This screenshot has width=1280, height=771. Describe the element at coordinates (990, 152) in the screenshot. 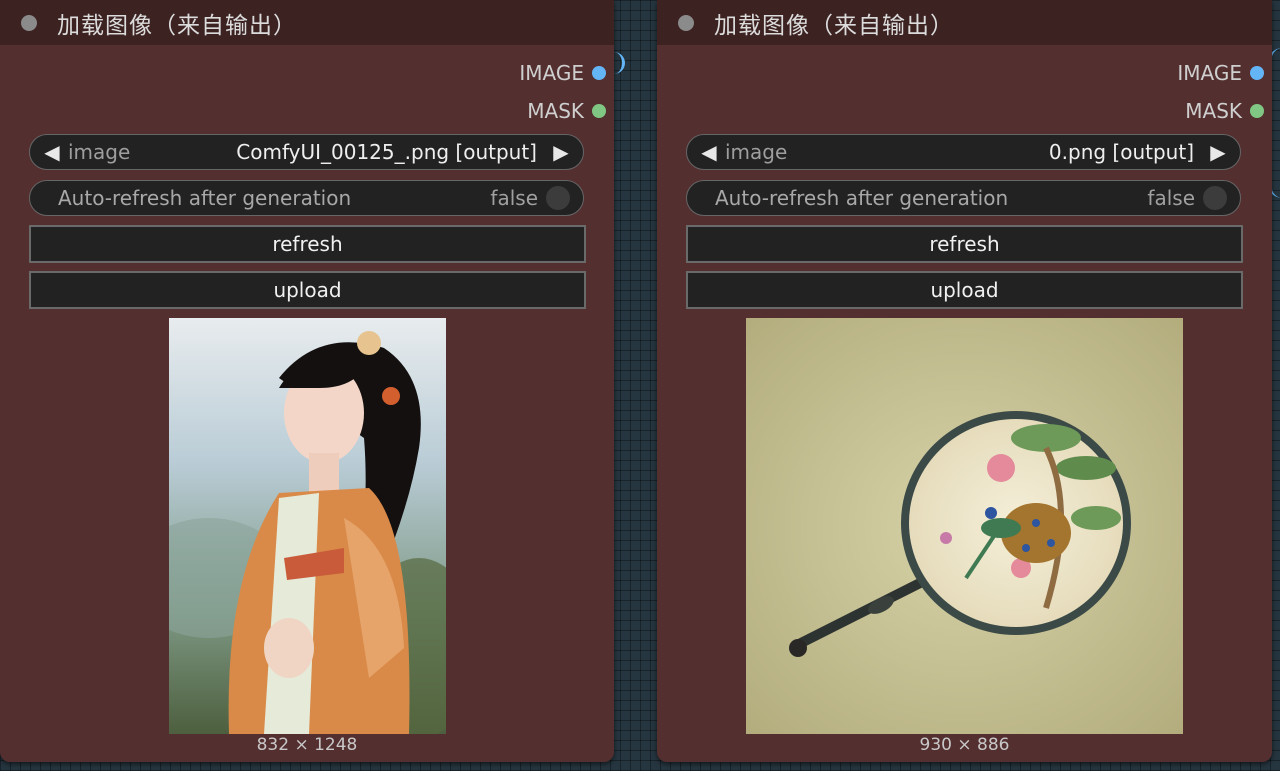

I see `combo-value: 0.png [output]` at that location.